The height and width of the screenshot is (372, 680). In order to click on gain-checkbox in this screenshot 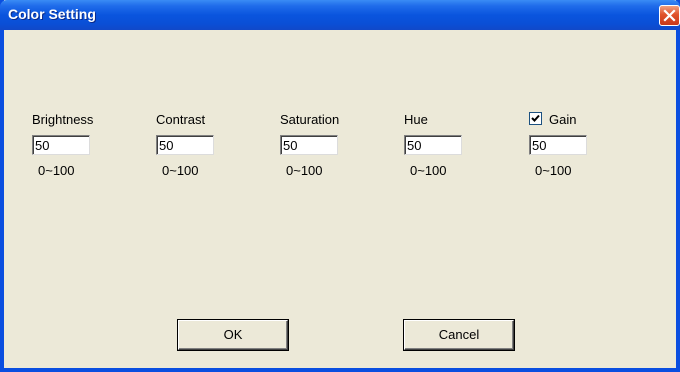, I will do `click(535, 118)`.